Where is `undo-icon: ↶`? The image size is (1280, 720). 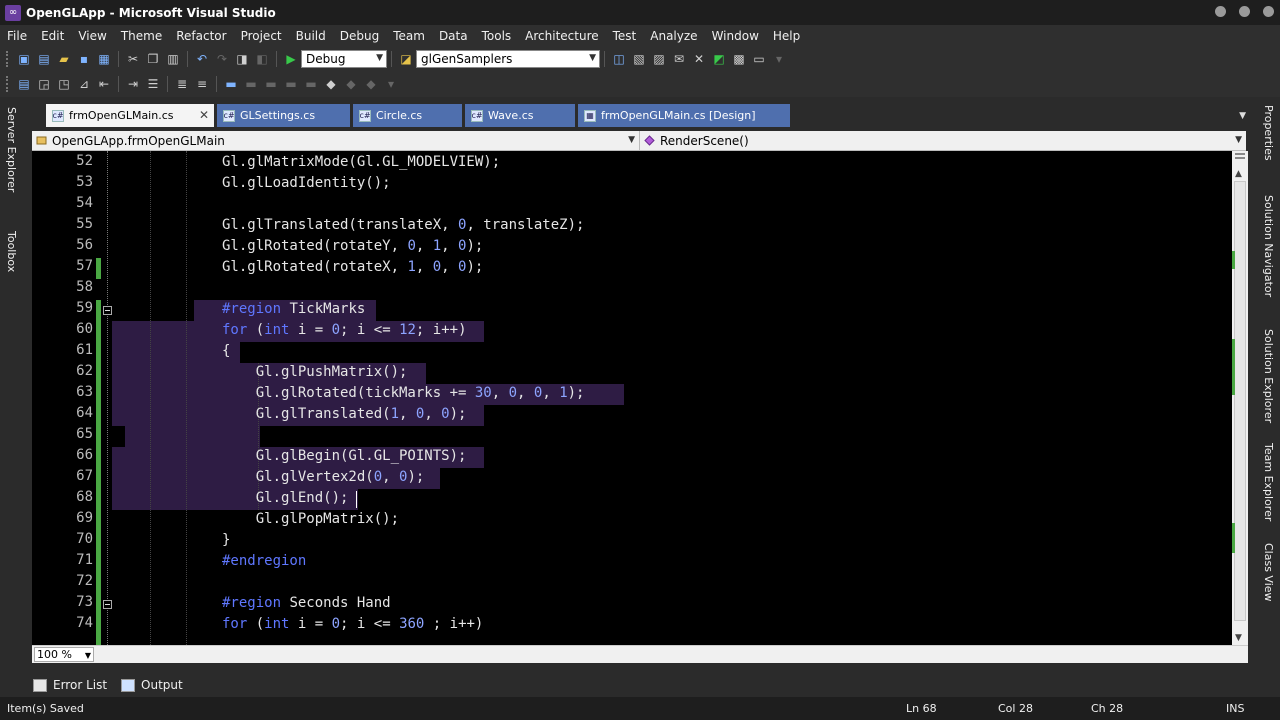 undo-icon: ↶ is located at coordinates (202, 59).